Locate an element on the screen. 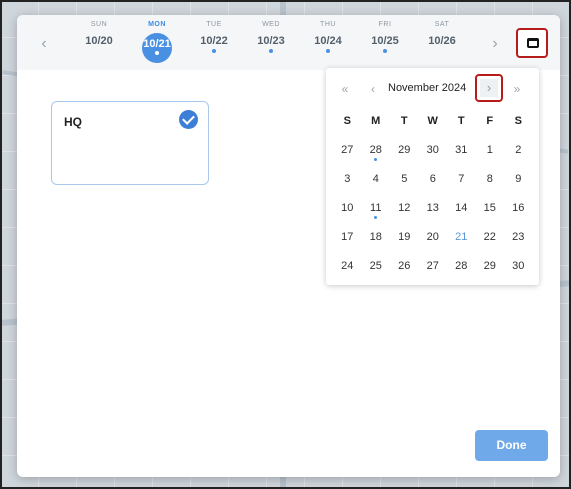 This screenshot has height=489, width=571. day-date: 10/26 is located at coordinates (442, 41).